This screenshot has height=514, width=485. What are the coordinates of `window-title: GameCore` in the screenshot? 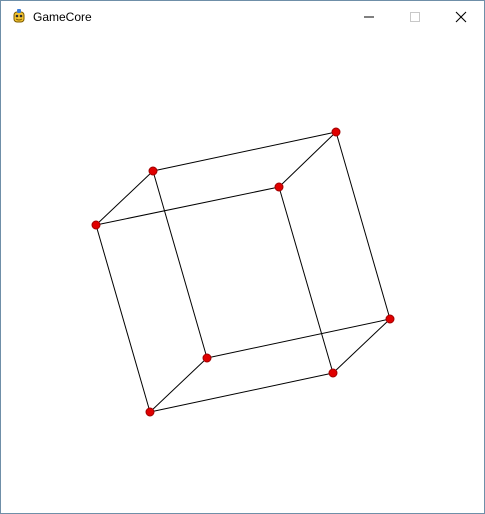 It's located at (62, 17).